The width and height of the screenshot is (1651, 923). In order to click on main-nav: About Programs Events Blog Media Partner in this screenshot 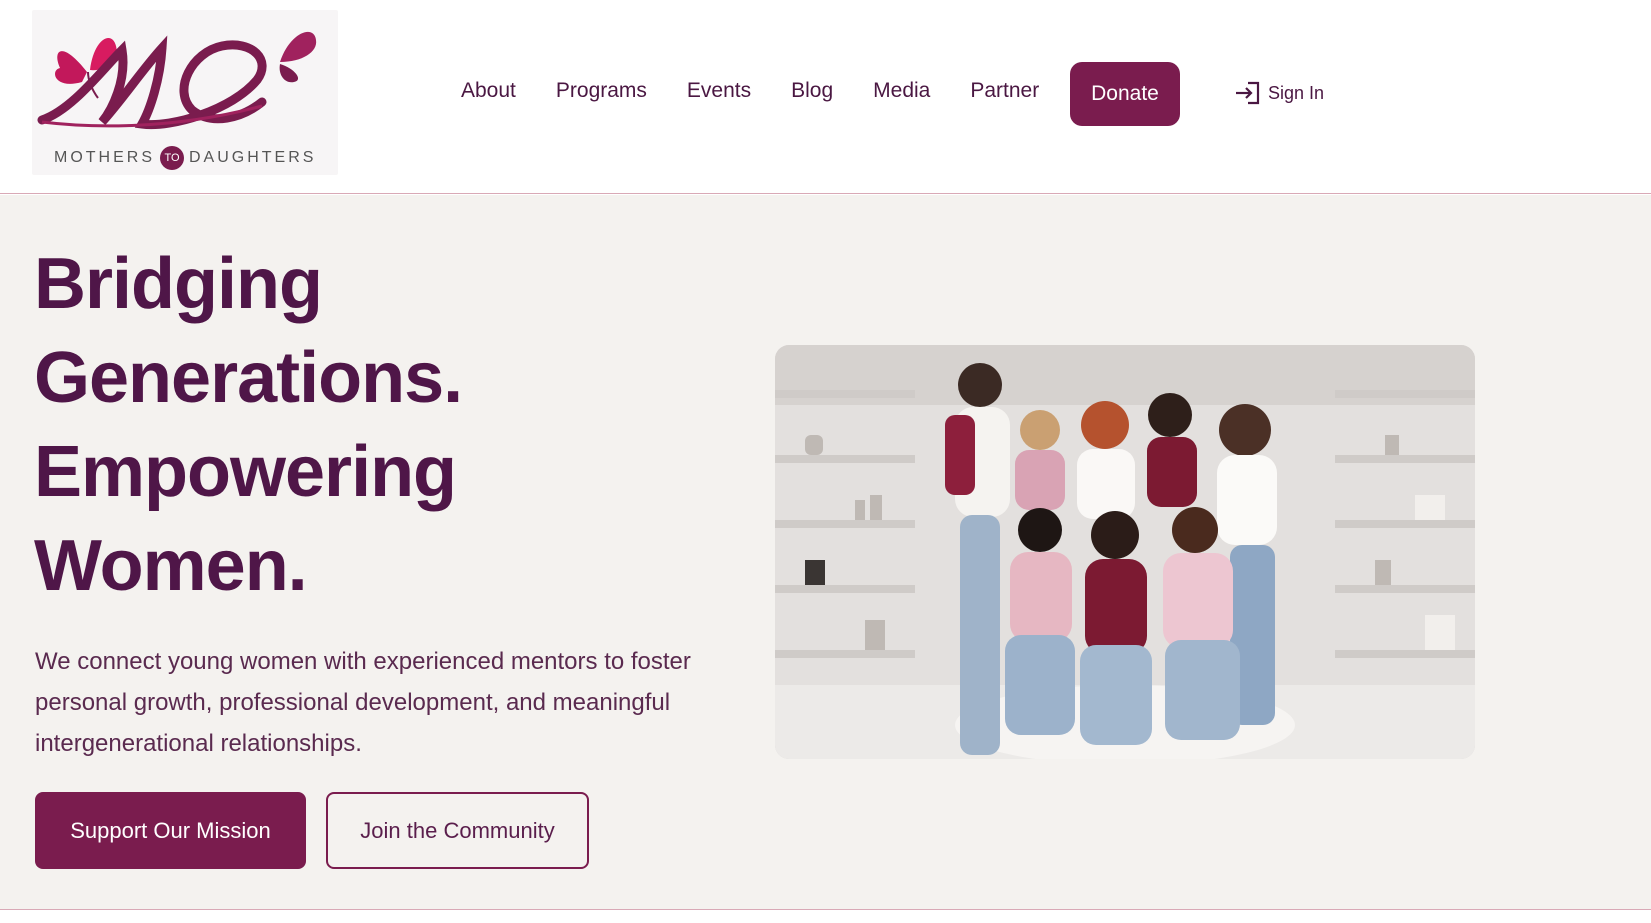, I will do `click(770, 91)`.